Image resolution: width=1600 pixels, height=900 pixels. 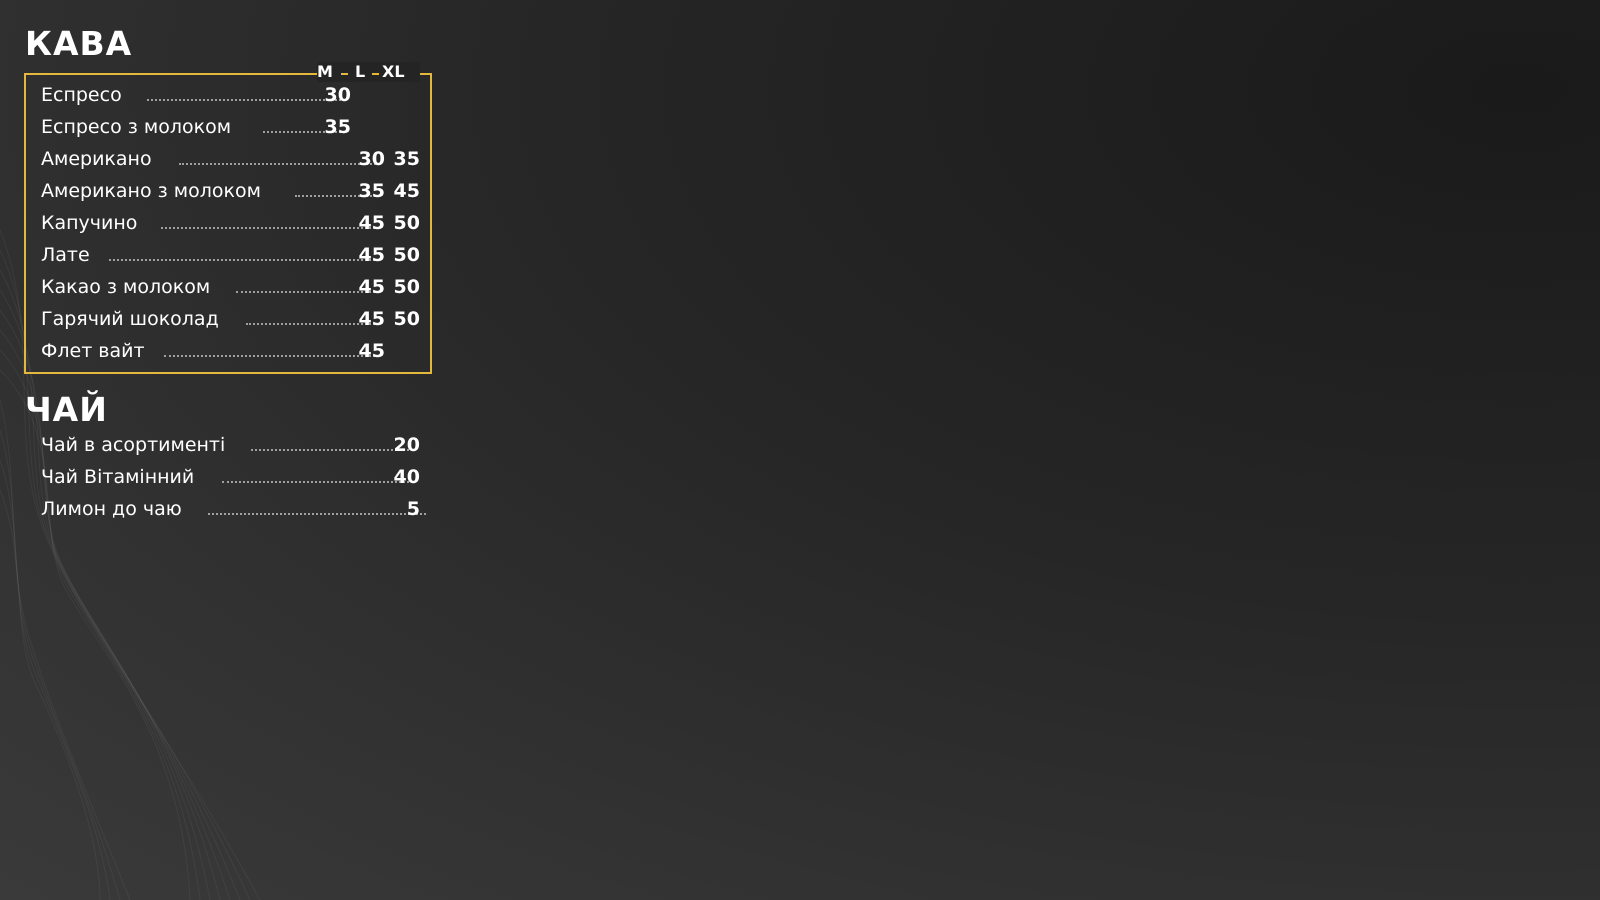 I want to click on price-xl: 35, so click(x=406, y=159).